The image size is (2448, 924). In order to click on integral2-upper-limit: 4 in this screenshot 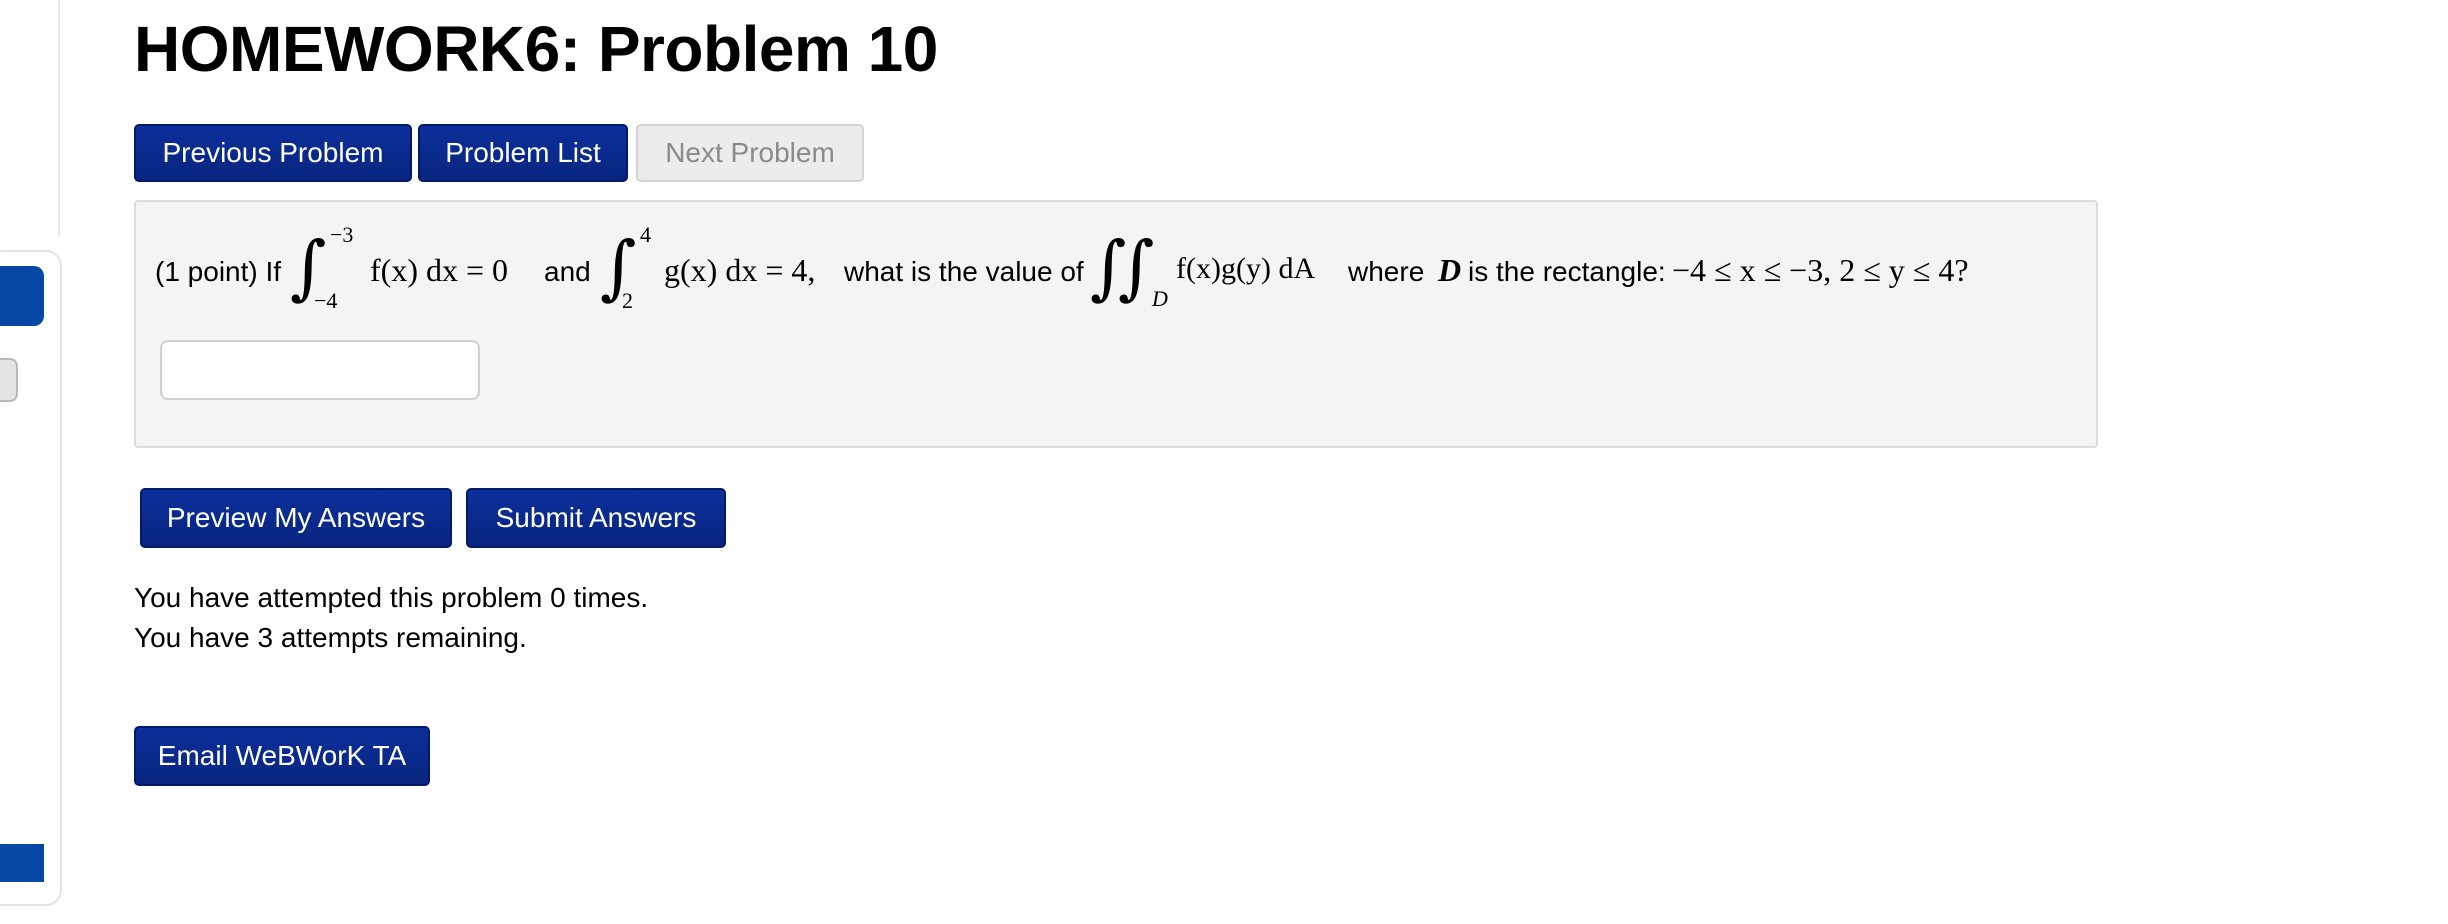, I will do `click(645, 234)`.